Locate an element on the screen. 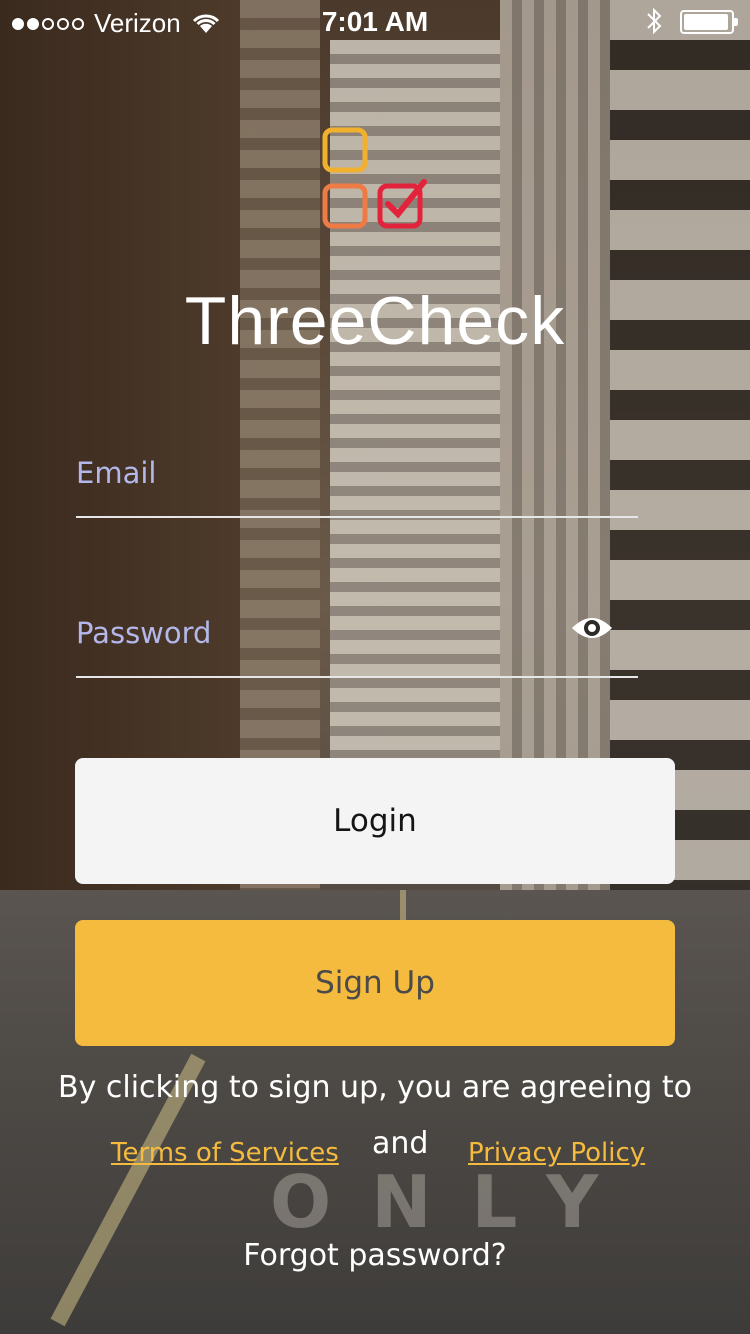 The height and width of the screenshot is (1334, 750). status-time: 7:01 AM is located at coordinates (375, 21).